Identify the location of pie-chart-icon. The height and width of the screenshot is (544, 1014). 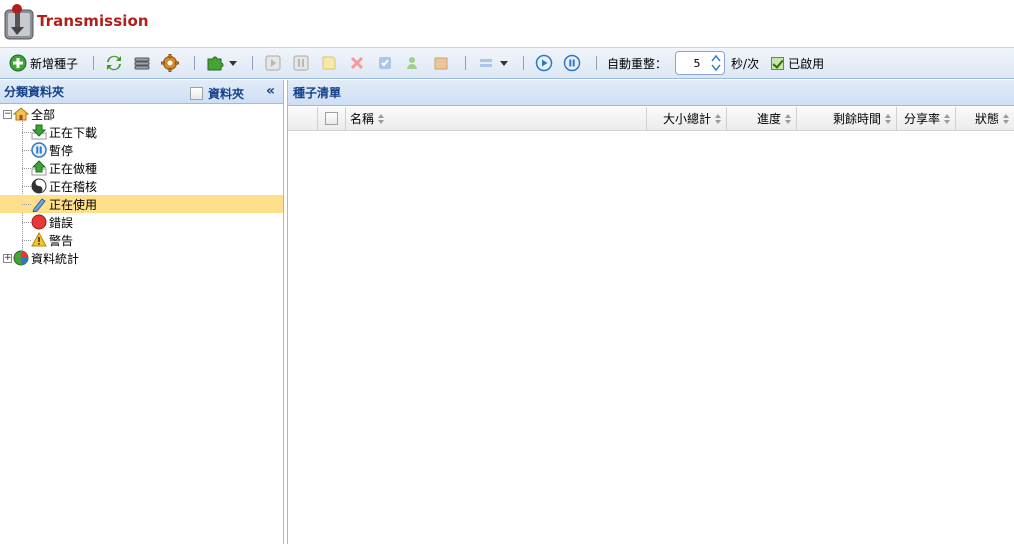
(21, 258).